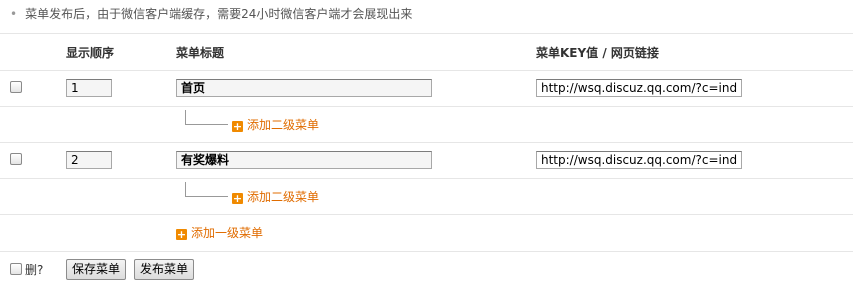 This screenshot has width=853, height=292. What do you see at coordinates (304, 88) in the screenshot?
I see `menu-title-input: 首页` at bounding box center [304, 88].